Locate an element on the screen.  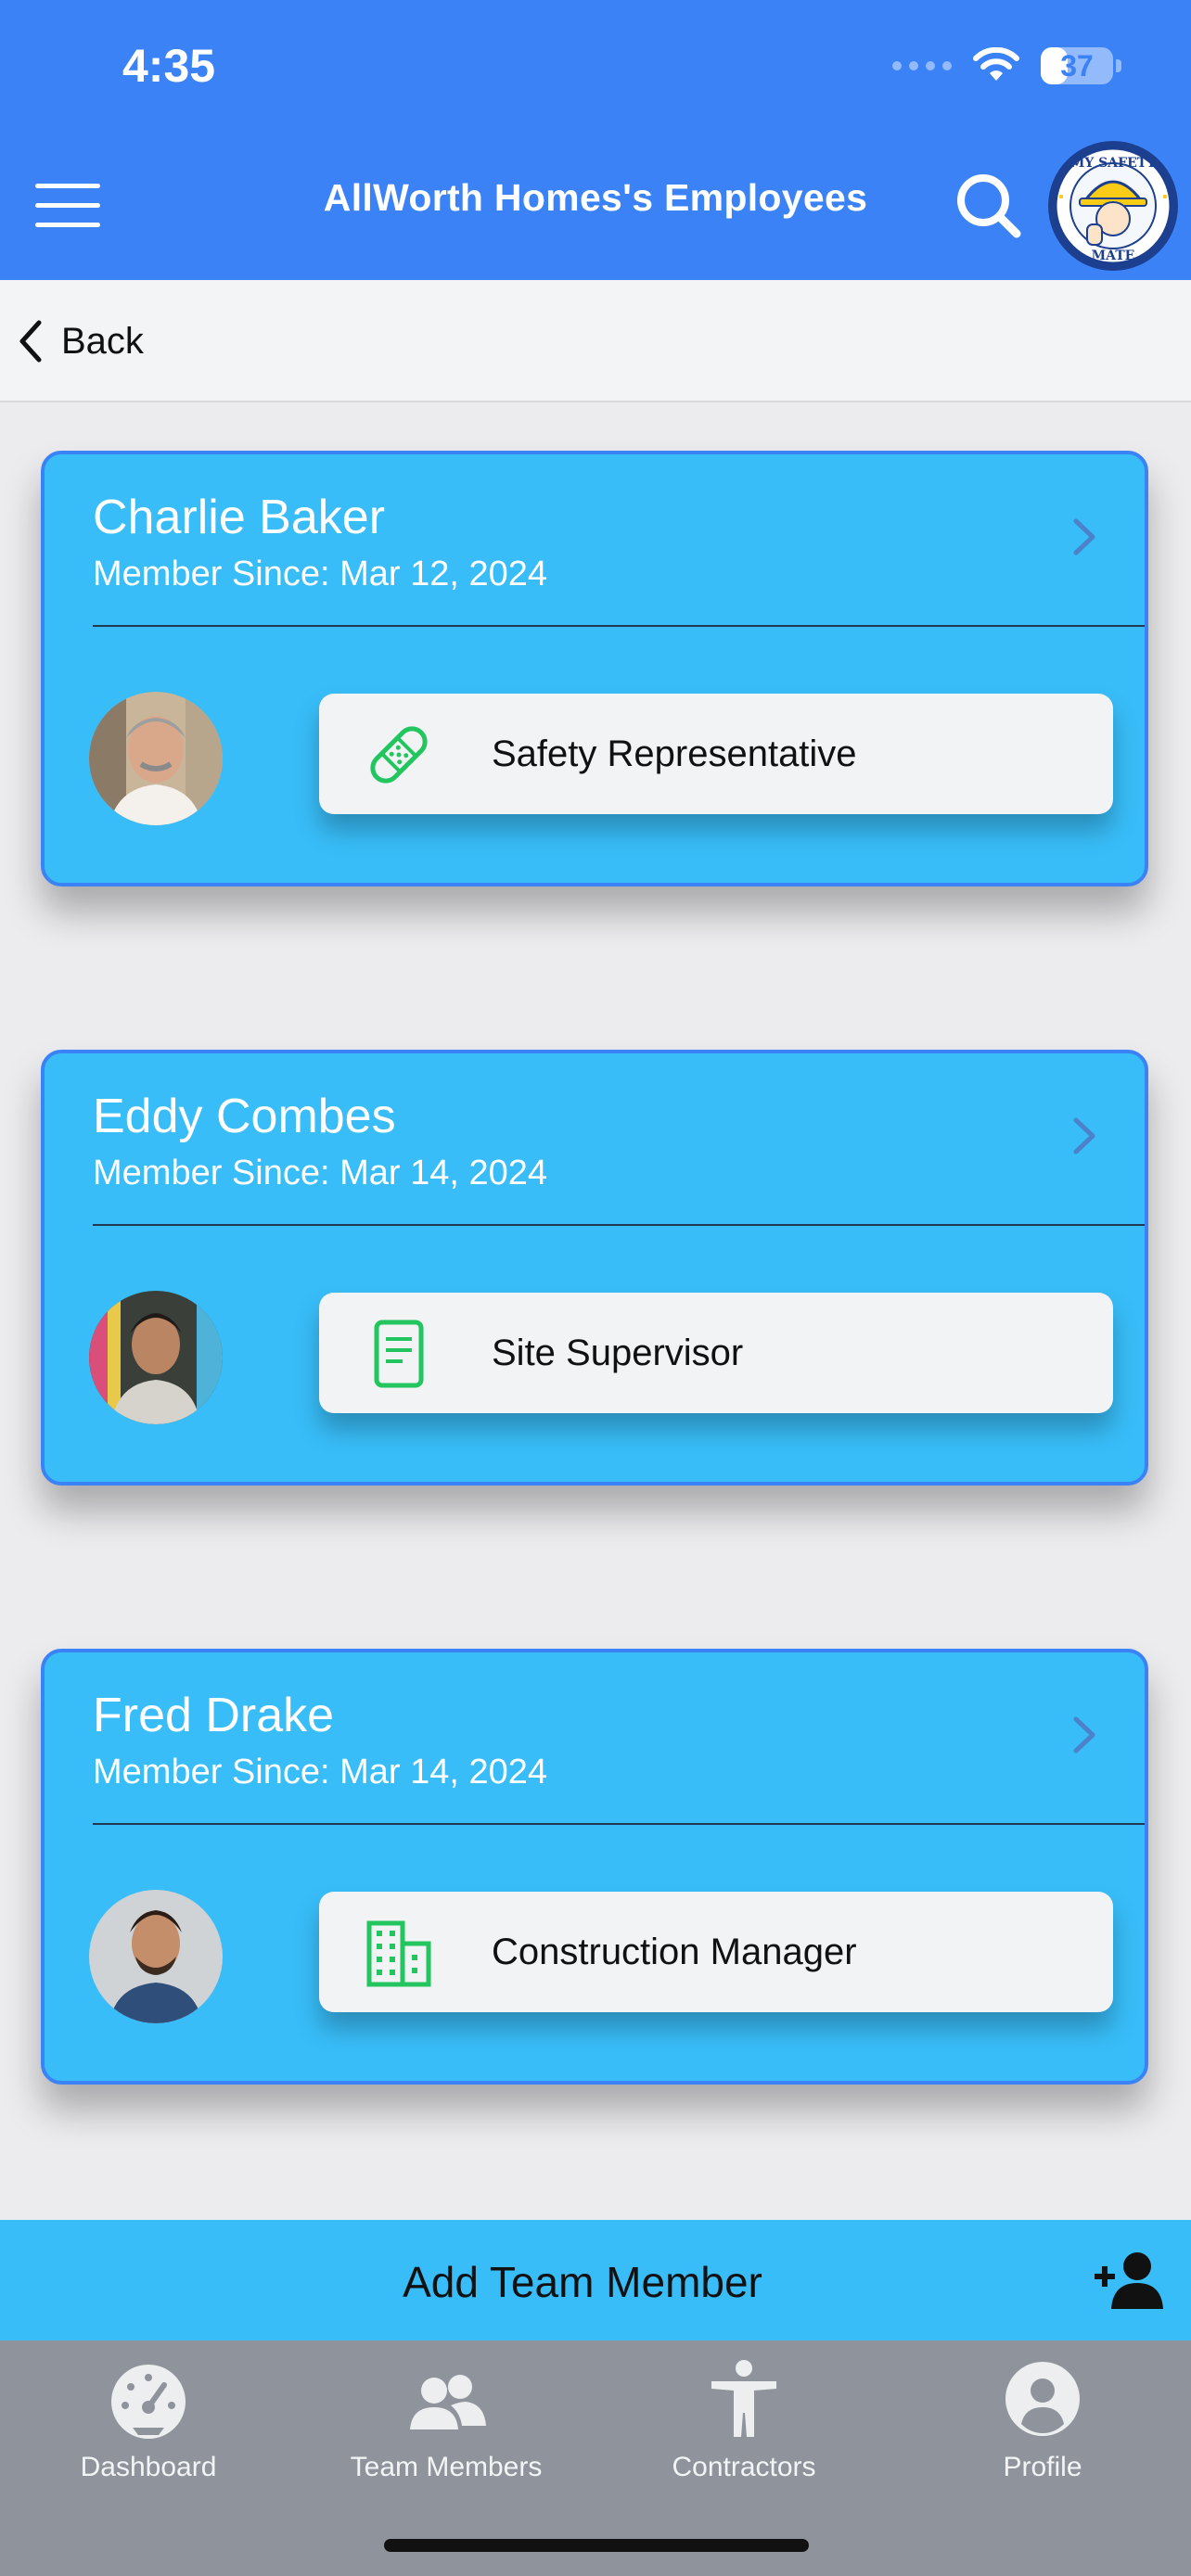
role-label: Site Supervisor is located at coordinates (618, 1353).